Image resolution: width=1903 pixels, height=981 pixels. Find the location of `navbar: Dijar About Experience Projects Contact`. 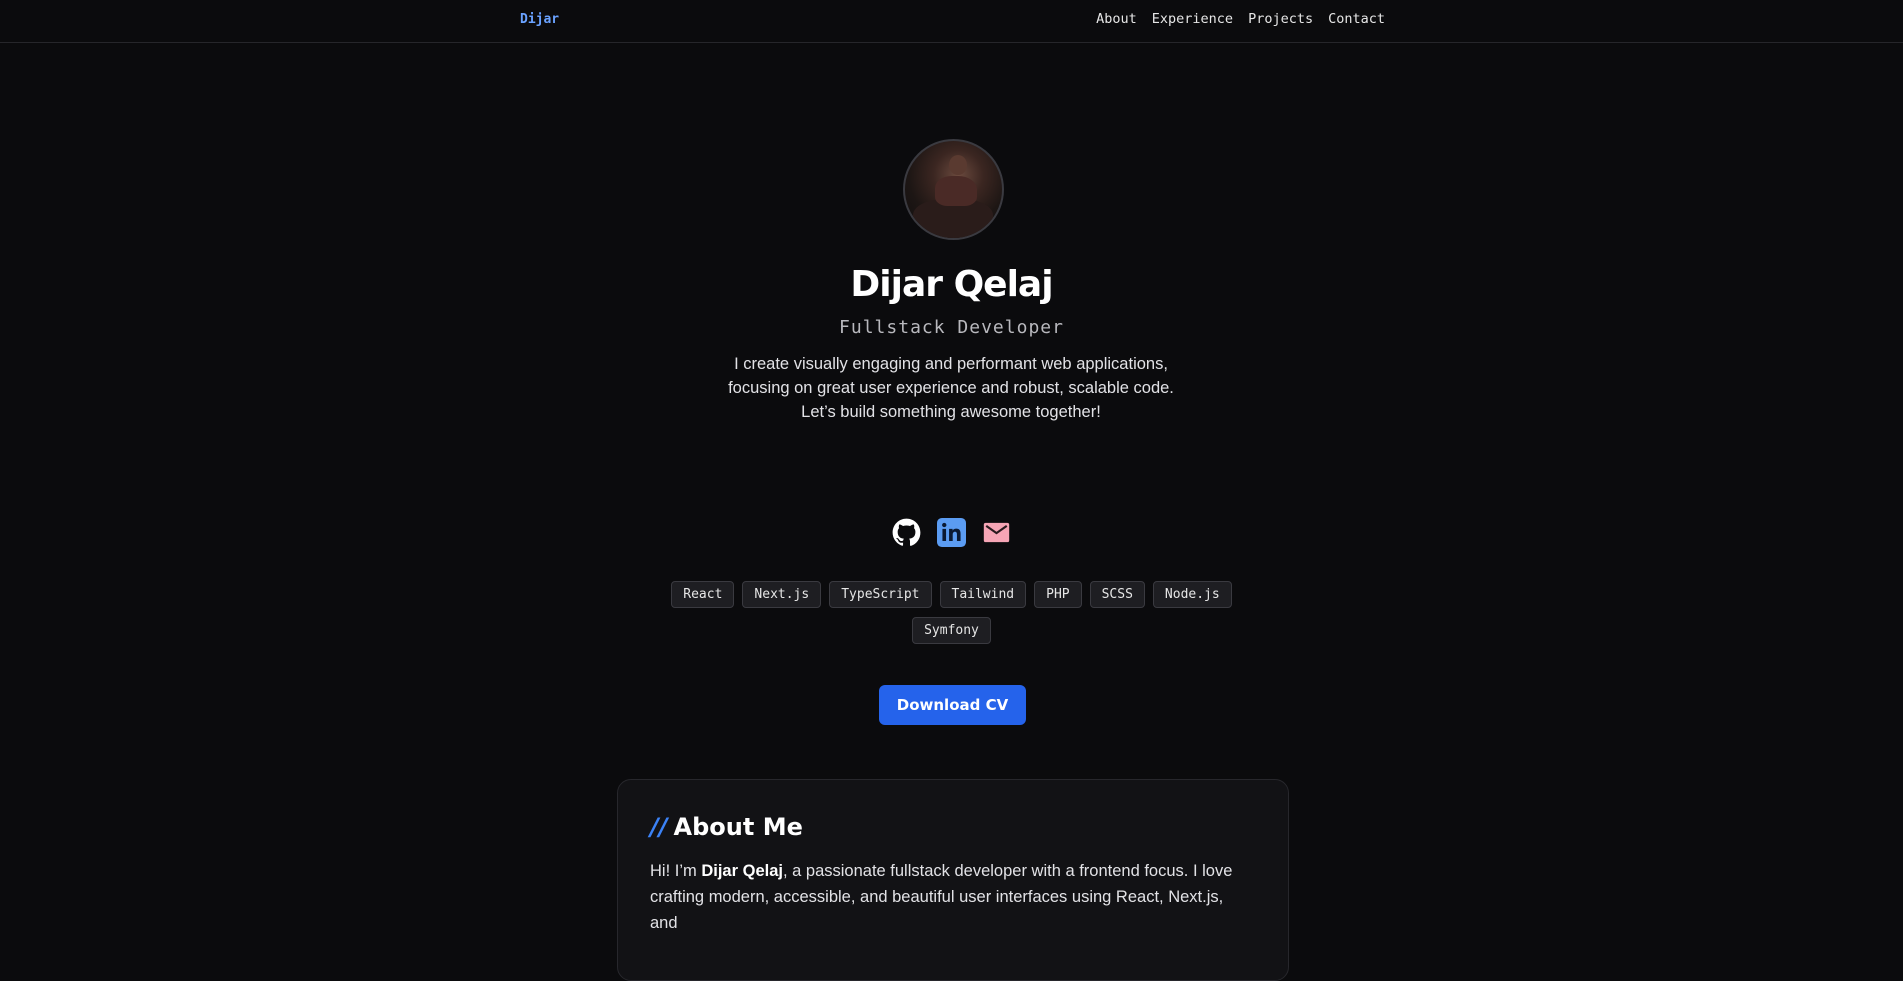

navbar: Dijar About Experience Projects Contact is located at coordinates (951, 21).